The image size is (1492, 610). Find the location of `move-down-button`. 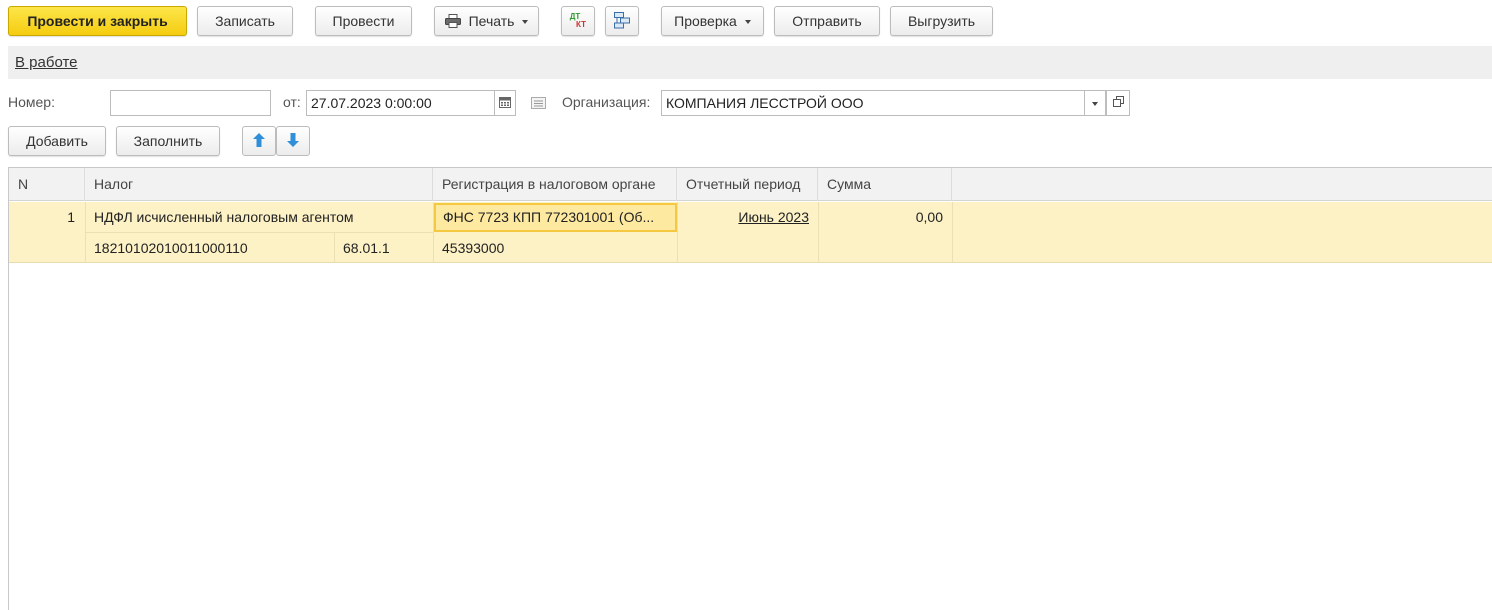

move-down-button is located at coordinates (293, 141).